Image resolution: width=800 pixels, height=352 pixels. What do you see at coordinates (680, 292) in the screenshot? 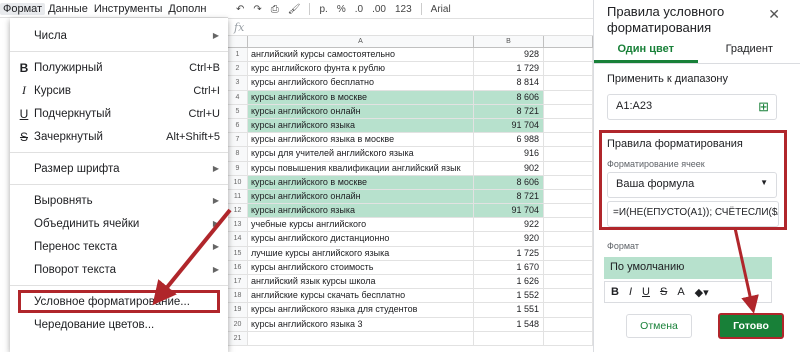
I see `text-color-icon: A` at bounding box center [680, 292].